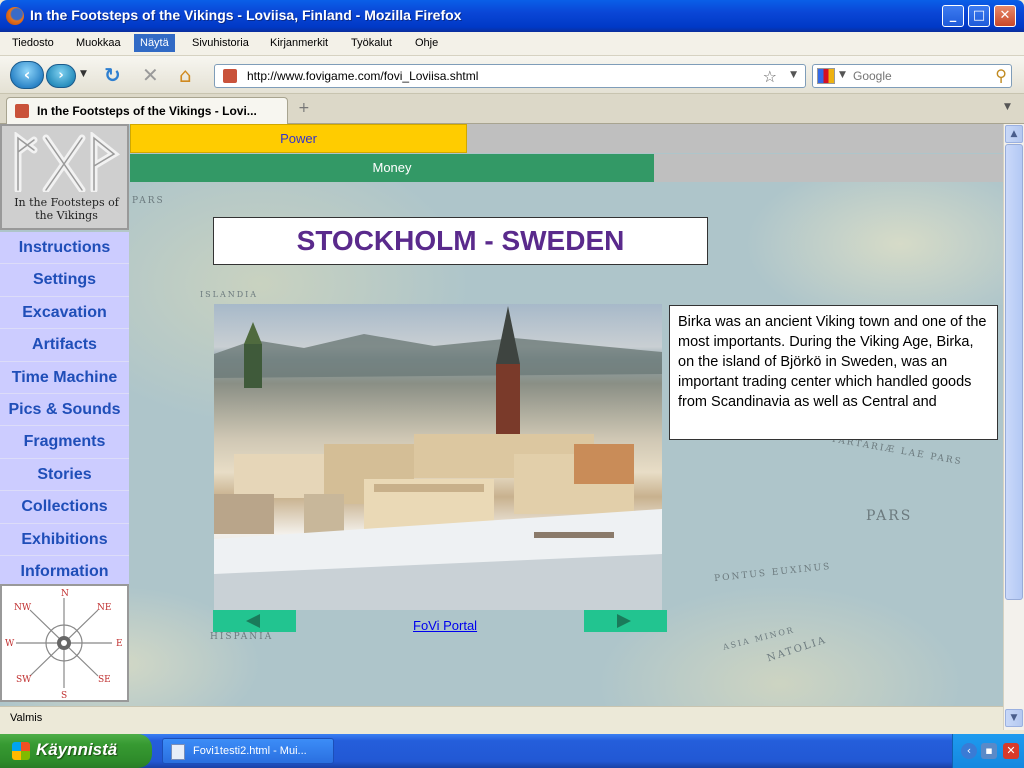 Image resolution: width=1024 pixels, height=768 pixels. I want to click on location-heading-box: STOCKHOLM - SWEDEN, so click(460, 241).